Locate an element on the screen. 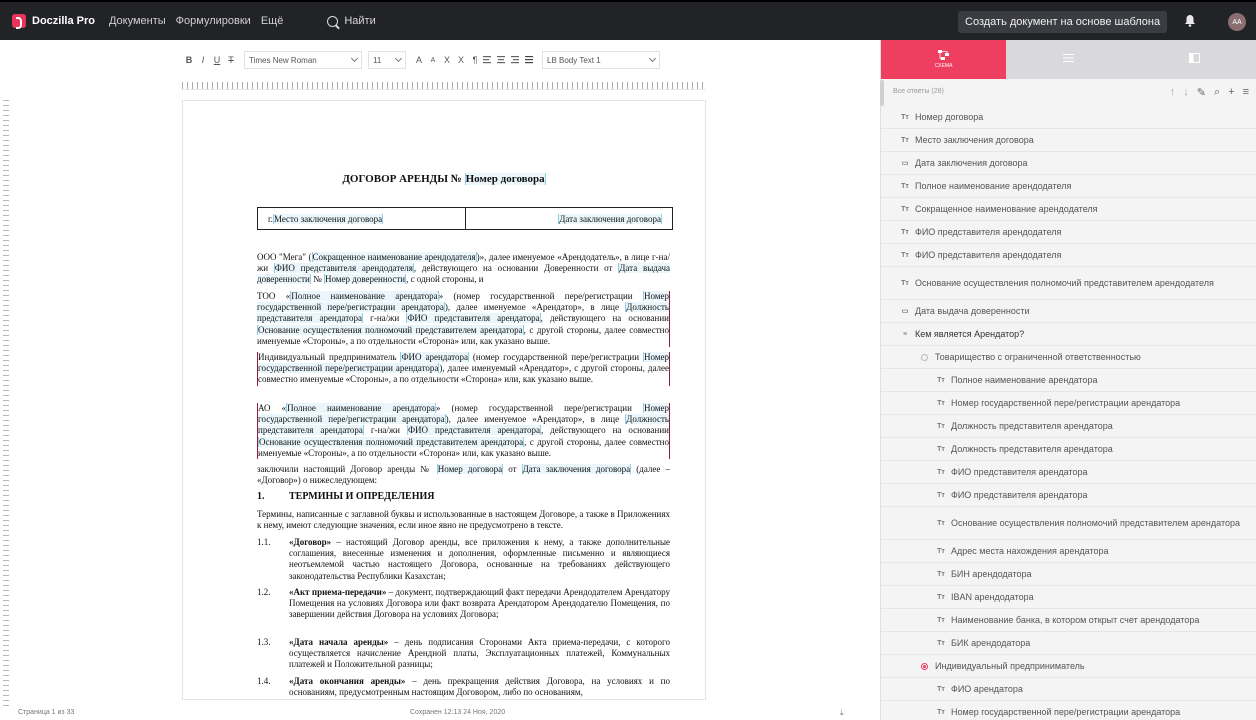 The width and height of the screenshot is (1256, 720). chevron-down-icon is located at coordinates (652, 58).